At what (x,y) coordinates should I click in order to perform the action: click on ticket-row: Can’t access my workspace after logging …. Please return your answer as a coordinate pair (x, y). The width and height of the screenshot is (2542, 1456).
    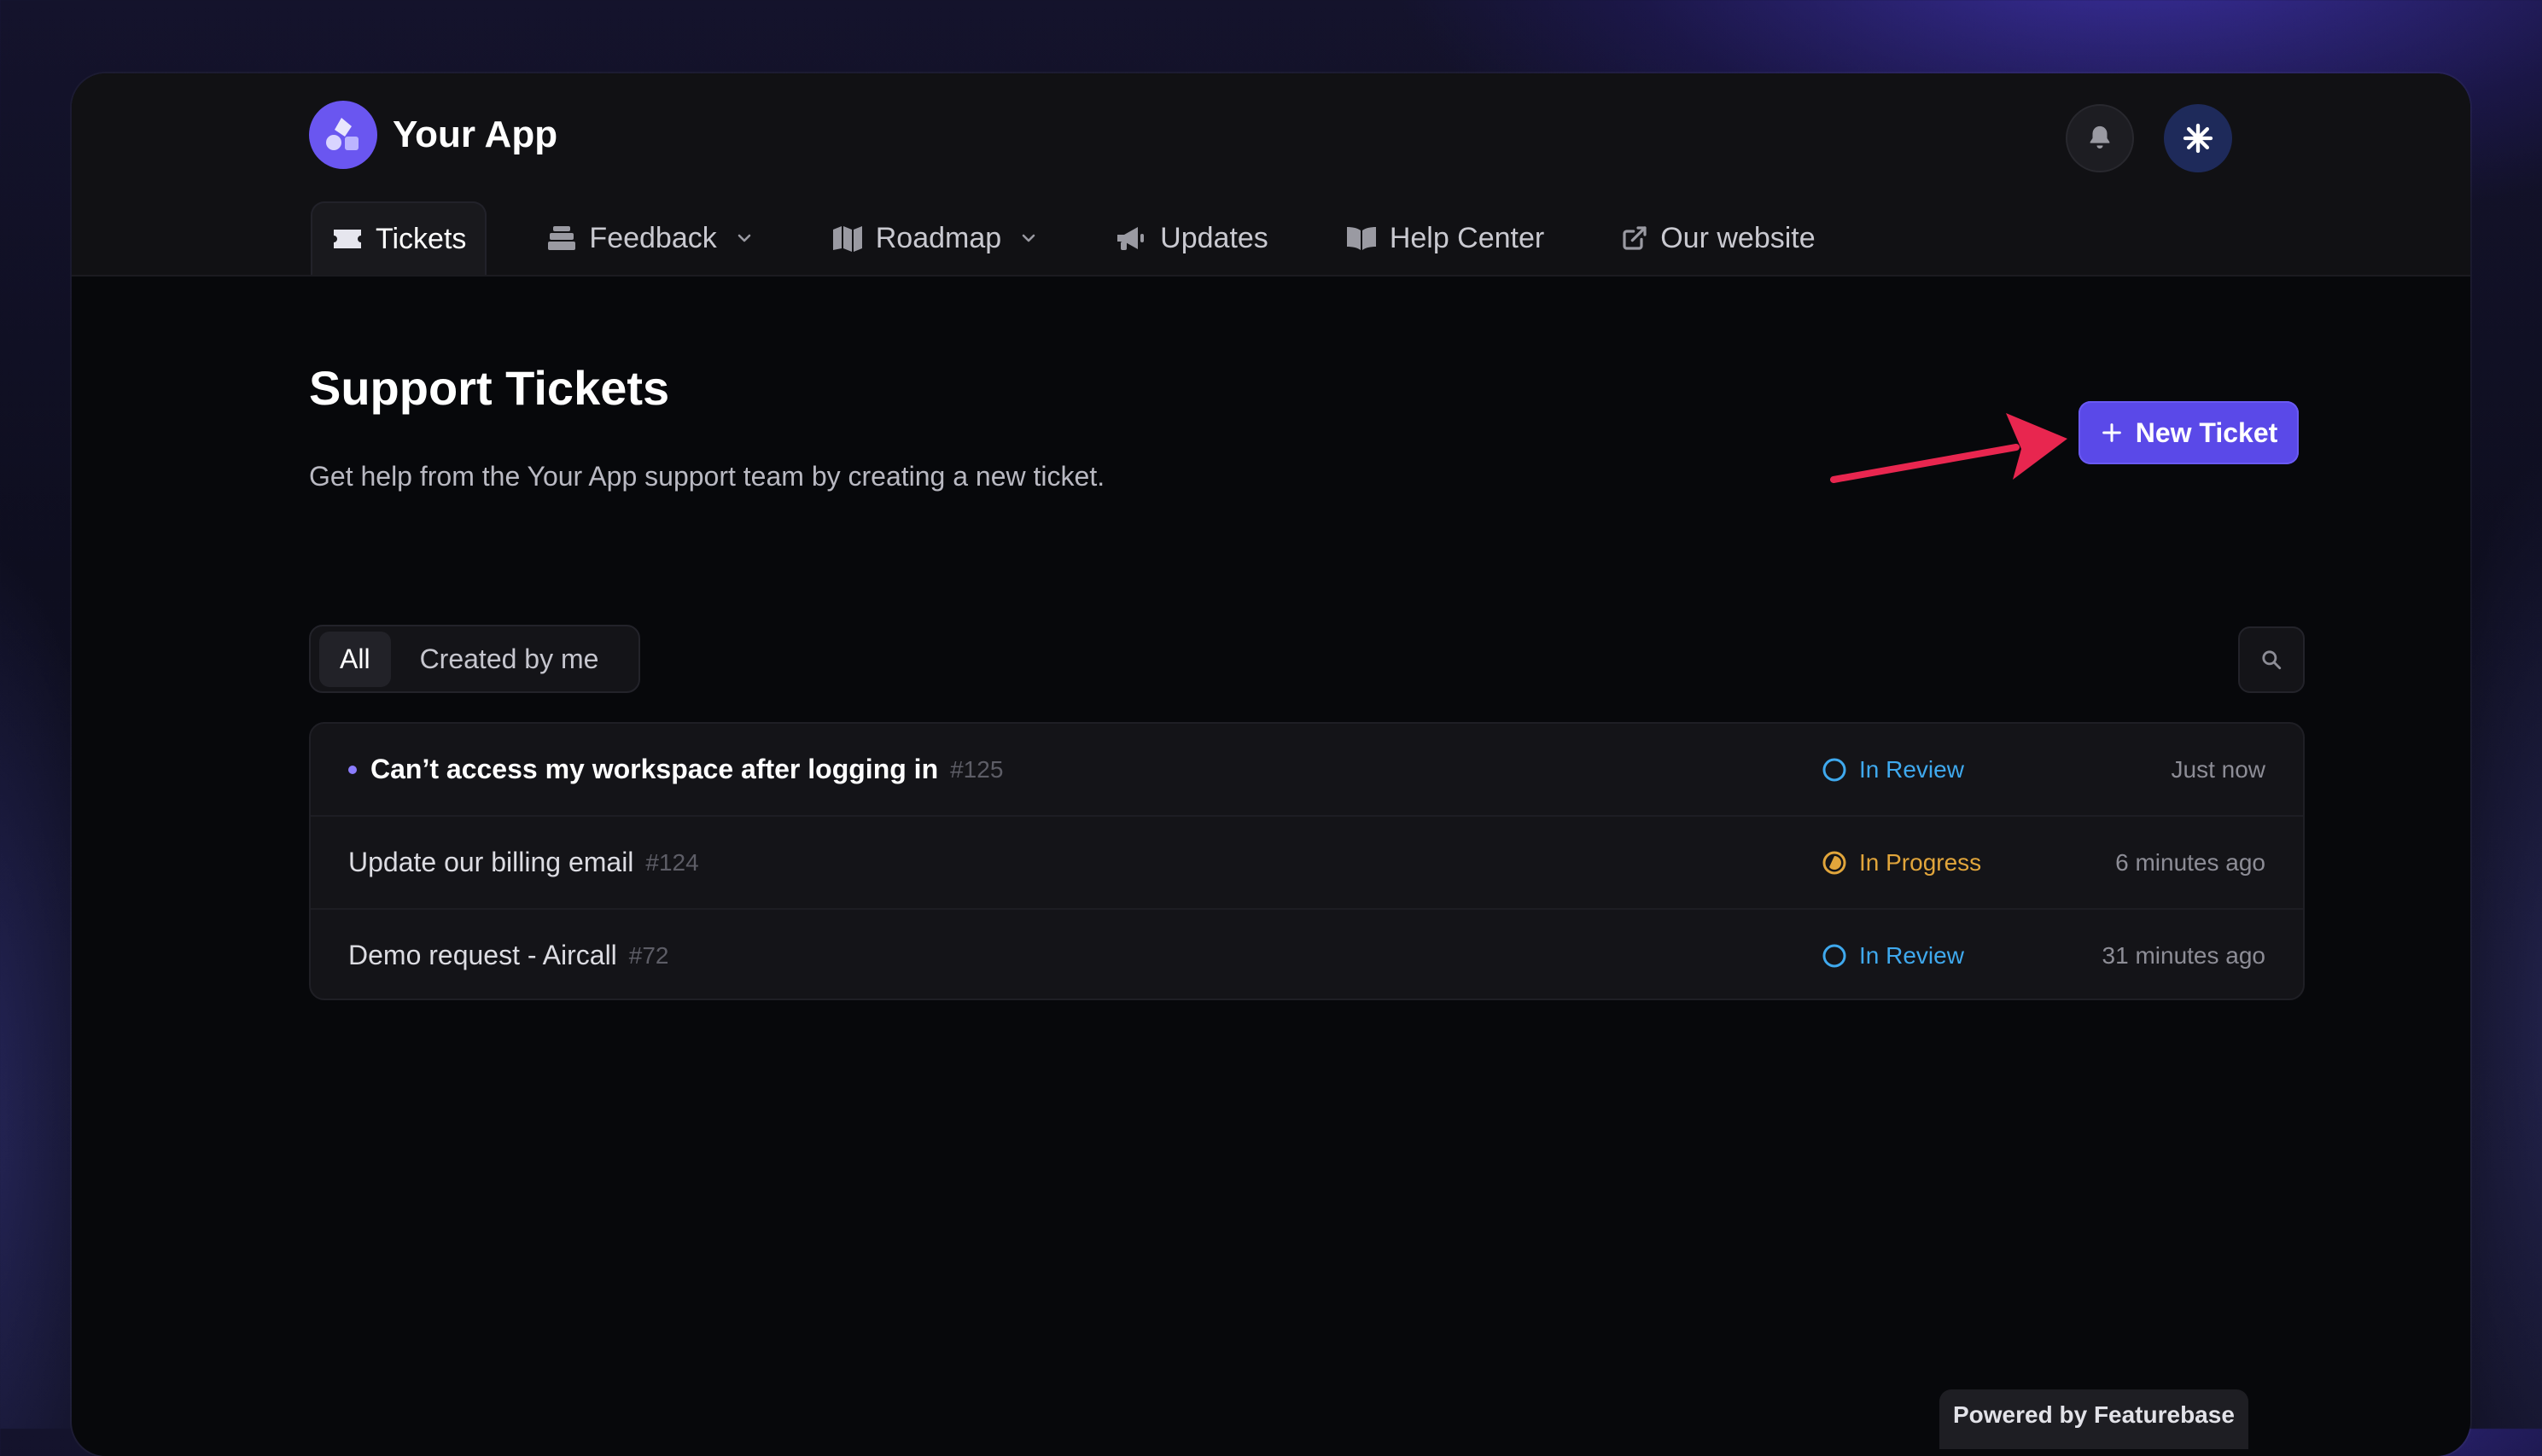
    Looking at the image, I should click on (1307, 770).